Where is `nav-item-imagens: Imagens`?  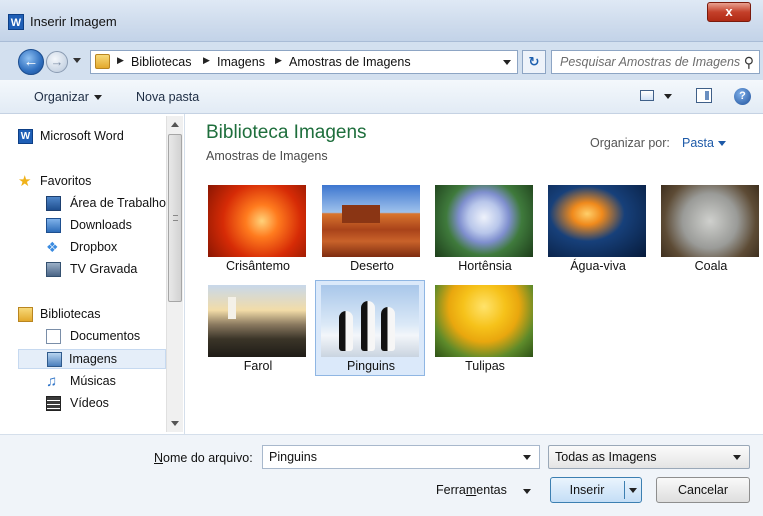
nav-item-imagens: Imagens is located at coordinates (92, 359).